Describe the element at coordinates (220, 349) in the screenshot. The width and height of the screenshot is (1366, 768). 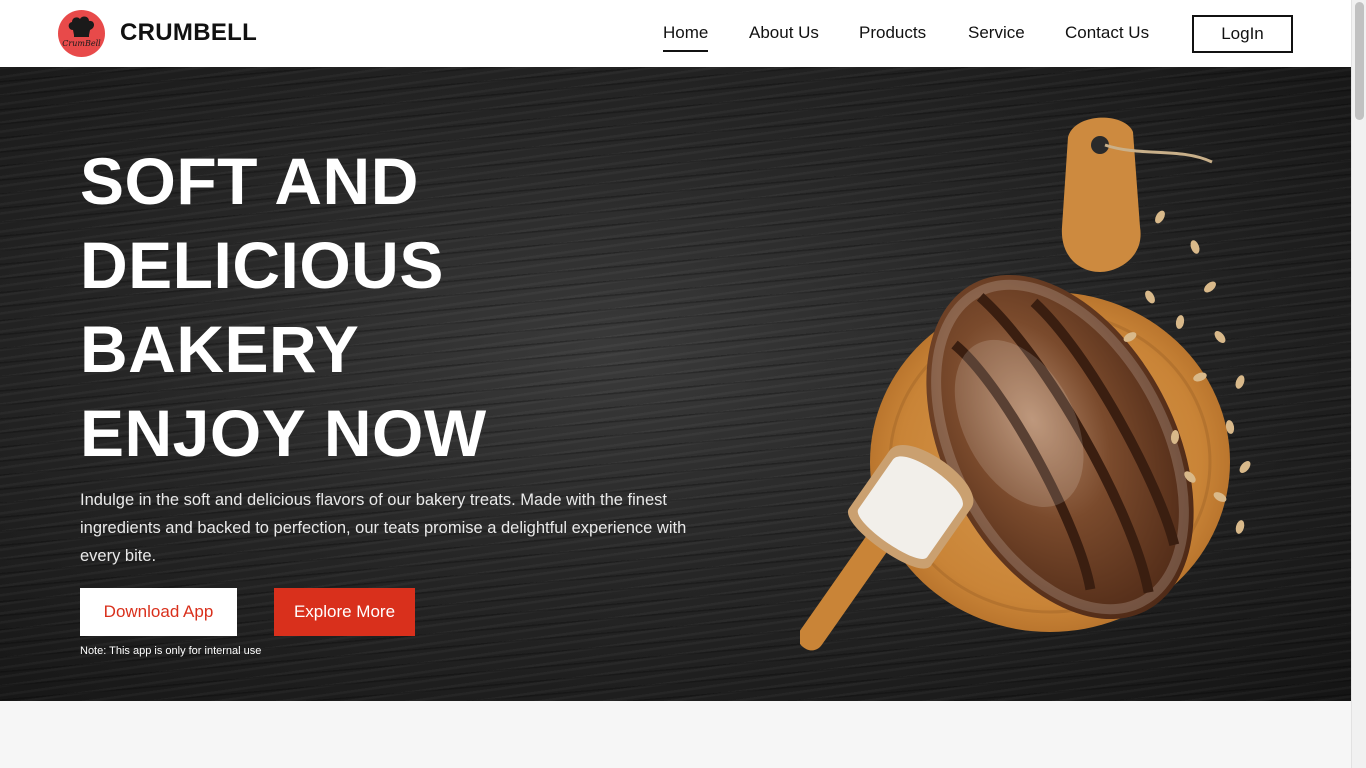
I see `hero-title-line: BAKERY` at that location.